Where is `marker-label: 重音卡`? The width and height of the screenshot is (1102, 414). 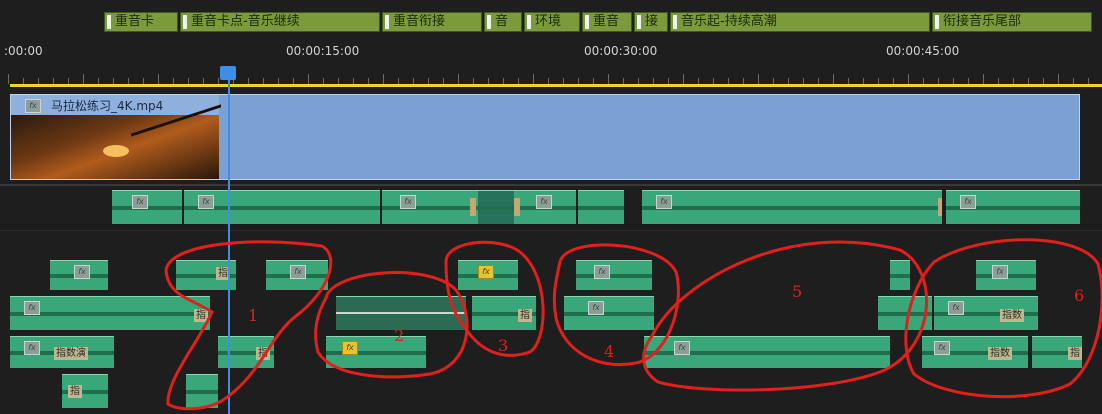 marker-label: 重音卡 is located at coordinates (135, 21).